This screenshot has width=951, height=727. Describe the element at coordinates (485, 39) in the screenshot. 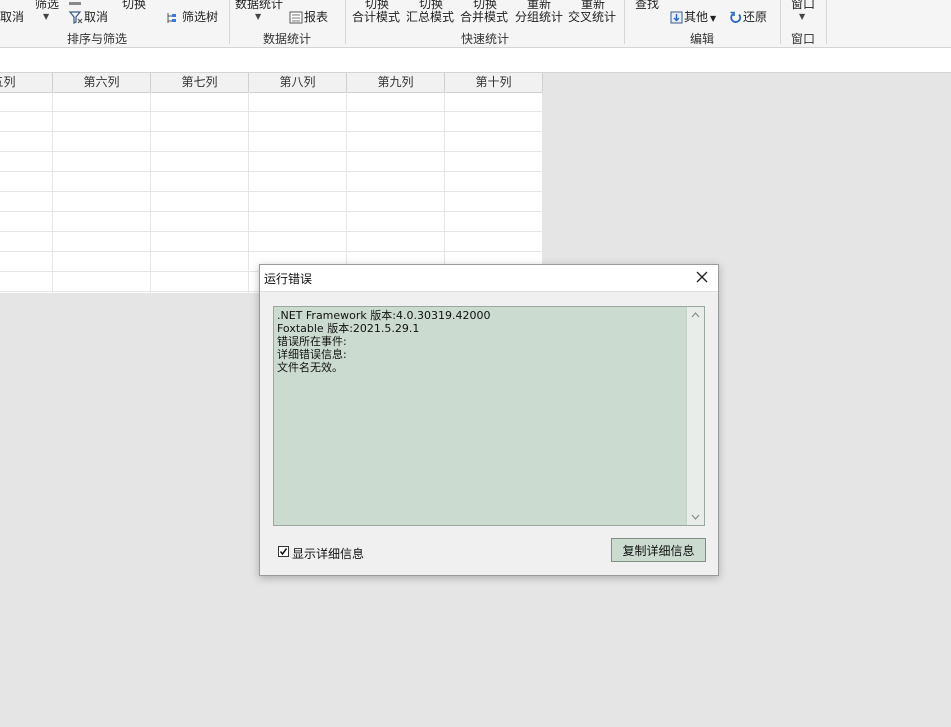

I see `group-label-quick-stats: 快速统计` at that location.